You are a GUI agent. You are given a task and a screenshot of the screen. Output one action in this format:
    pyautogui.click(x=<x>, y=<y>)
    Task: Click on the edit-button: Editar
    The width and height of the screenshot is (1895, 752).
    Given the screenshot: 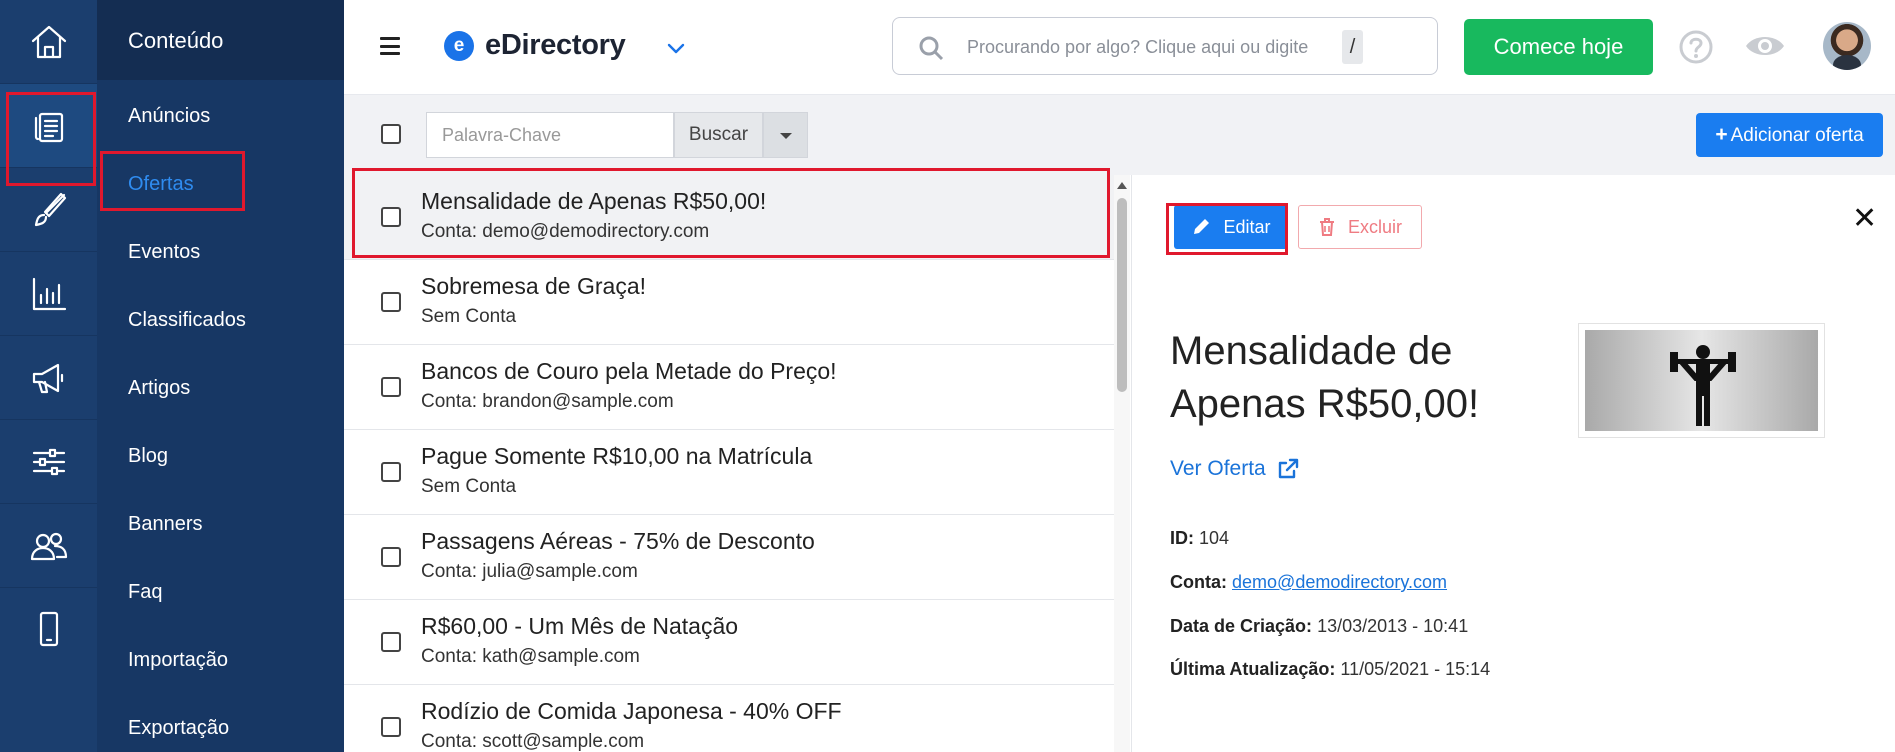 What is the action you would take?
    pyautogui.click(x=1231, y=227)
    